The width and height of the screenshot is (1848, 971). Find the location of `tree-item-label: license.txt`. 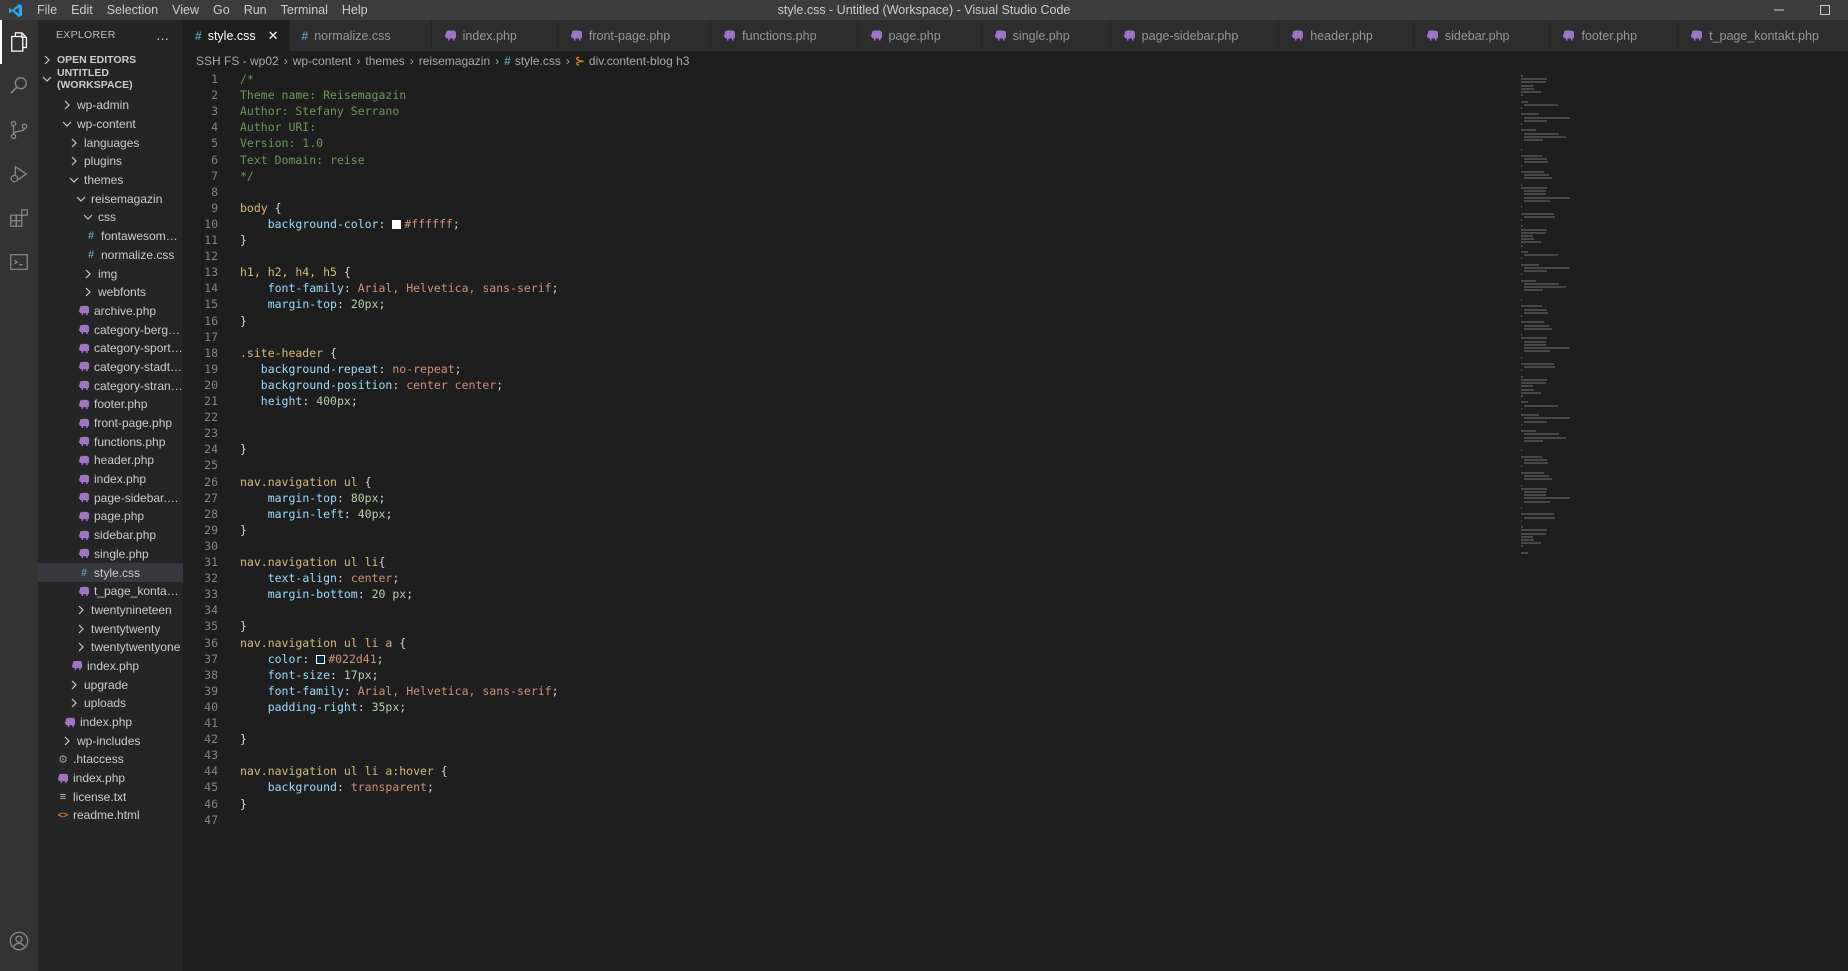

tree-item-label: license.txt is located at coordinates (100, 796).